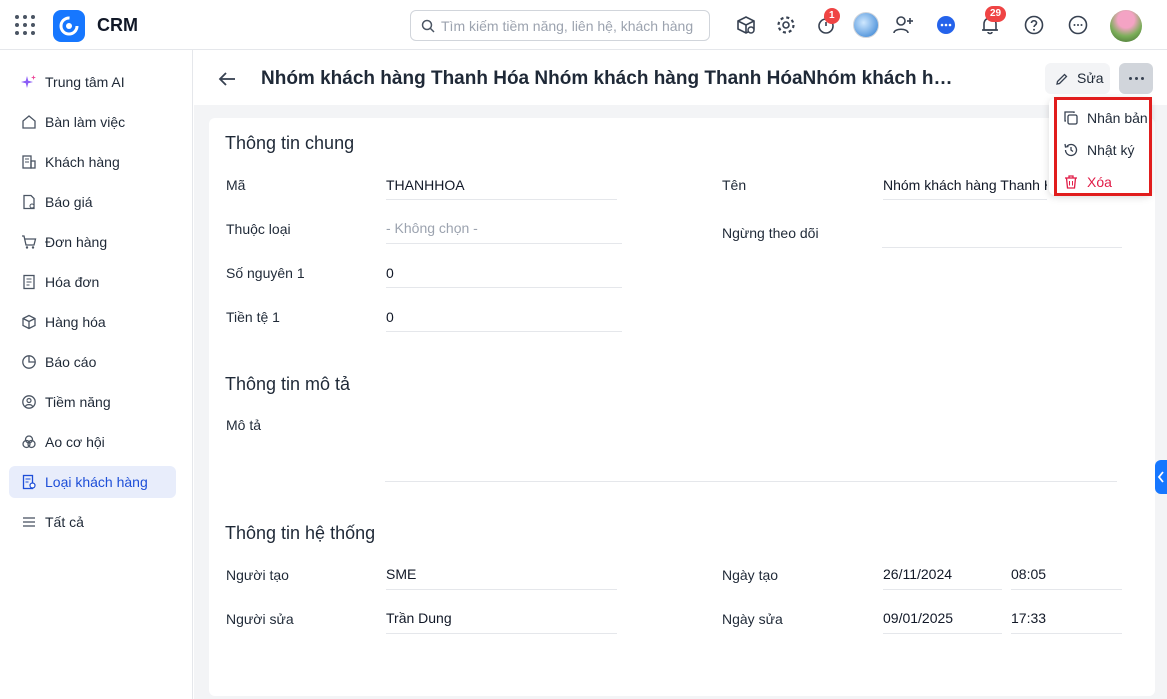  What do you see at coordinates (78, 402) in the screenshot?
I see `sidebar-item-label: Tiềm năng` at bounding box center [78, 402].